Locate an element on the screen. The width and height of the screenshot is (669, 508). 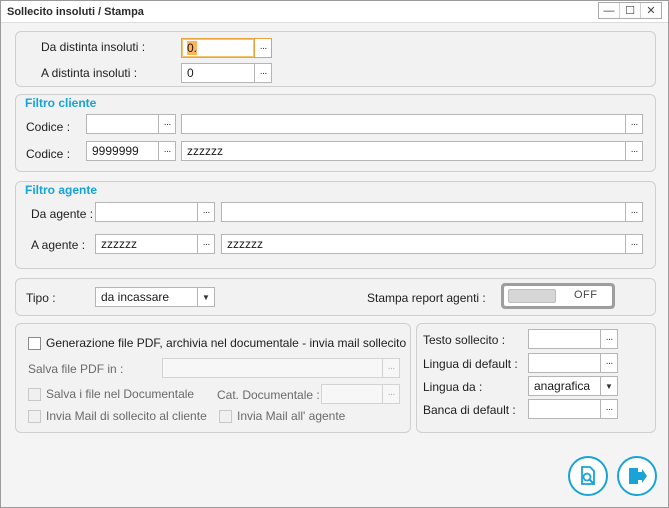
exit-button is located at coordinates (637, 476).